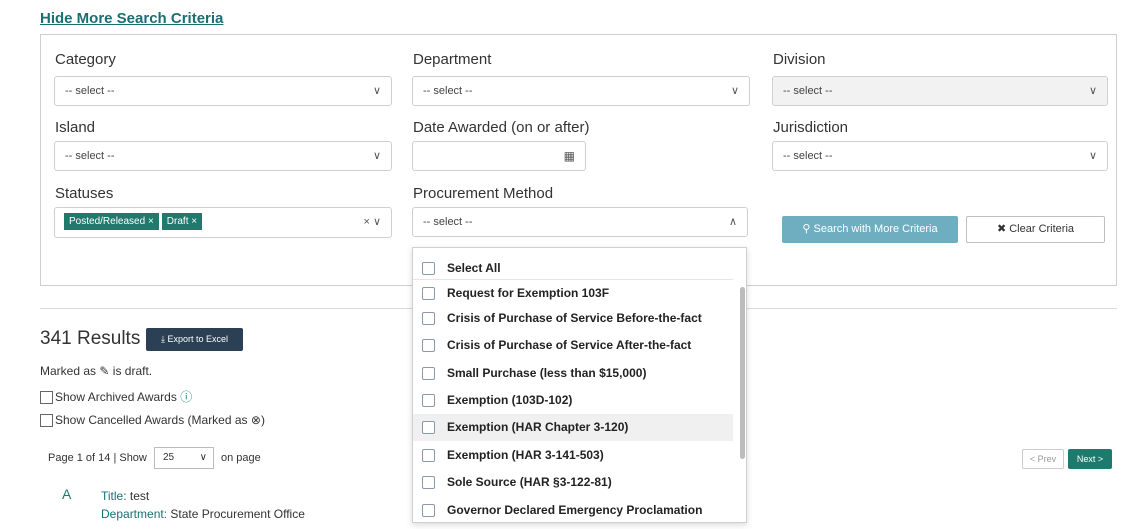 This screenshot has height=529, width=1129. Describe the element at coordinates (372, 221) in the screenshot. I see `clear-and-chevron-icon: × ∨` at that location.